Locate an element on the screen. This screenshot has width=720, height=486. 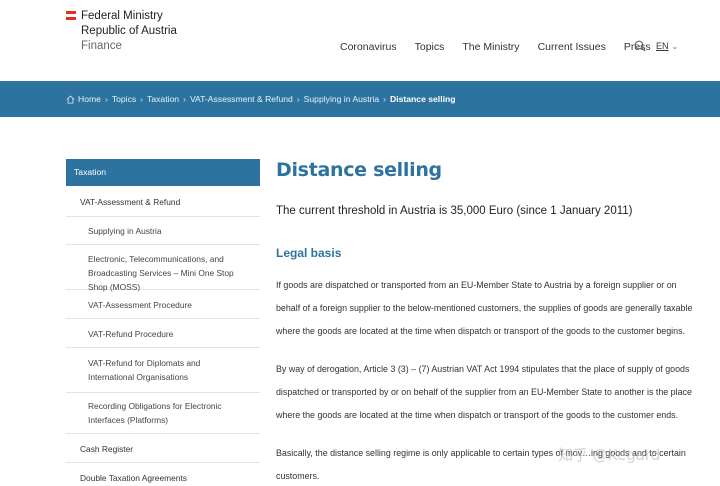
nav-coronavirus: Coronavirus is located at coordinates (368, 47).